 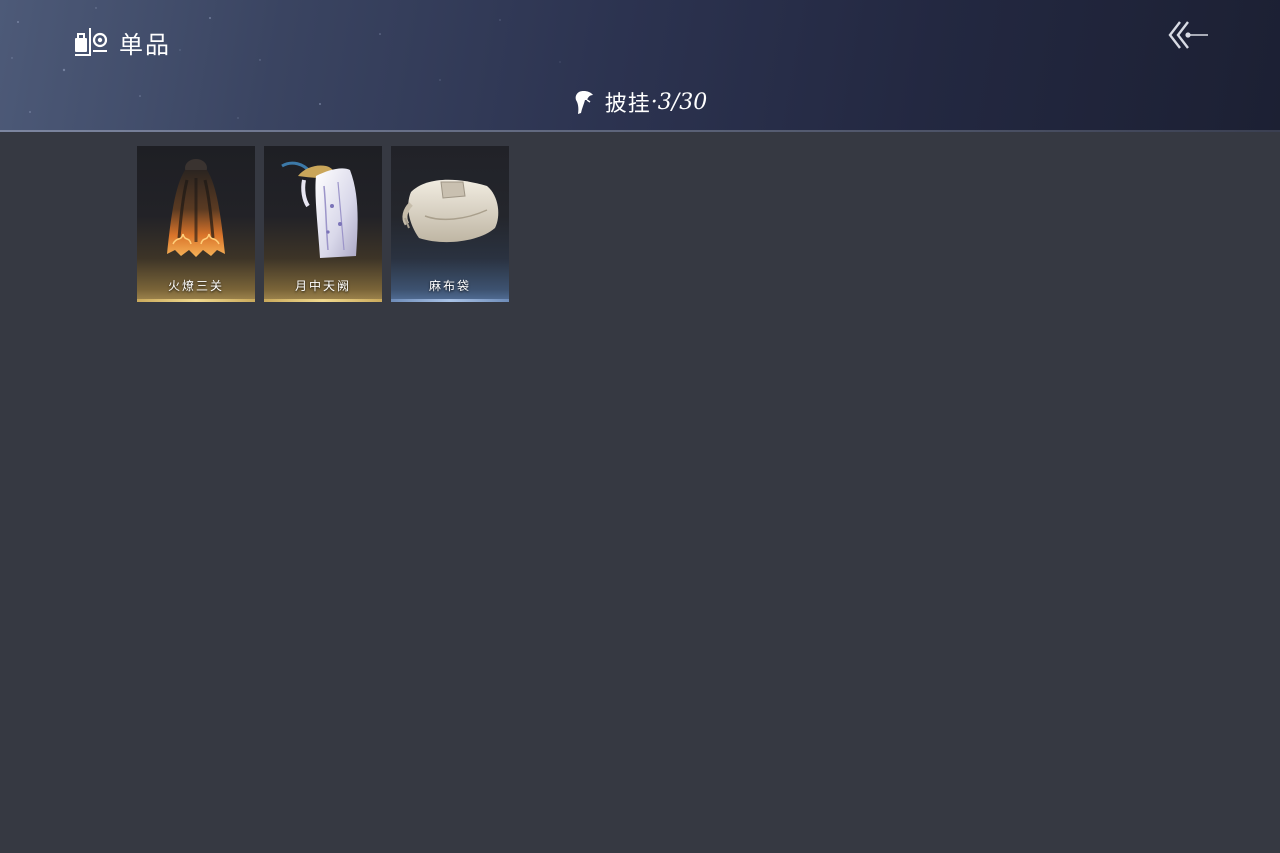 I want to click on item-name: 月中天阙, so click(x=322, y=286).